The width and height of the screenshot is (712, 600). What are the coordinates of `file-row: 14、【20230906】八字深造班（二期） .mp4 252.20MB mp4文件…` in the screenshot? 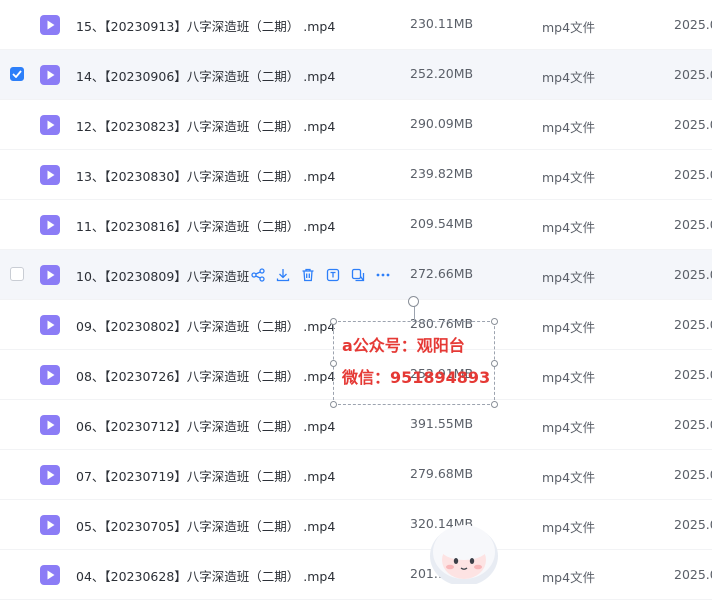 It's located at (356, 75).